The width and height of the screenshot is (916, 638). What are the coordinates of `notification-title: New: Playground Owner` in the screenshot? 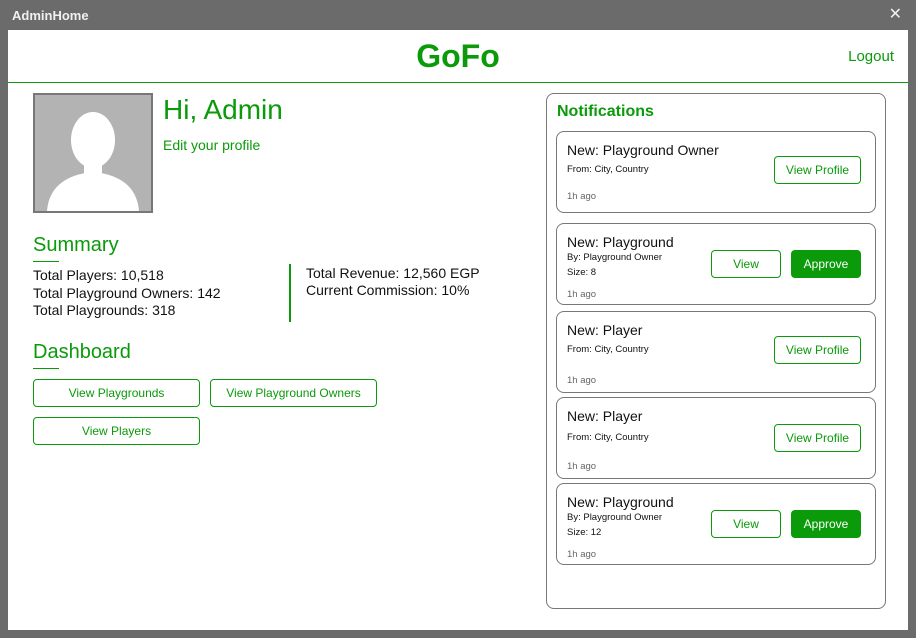 It's located at (643, 150).